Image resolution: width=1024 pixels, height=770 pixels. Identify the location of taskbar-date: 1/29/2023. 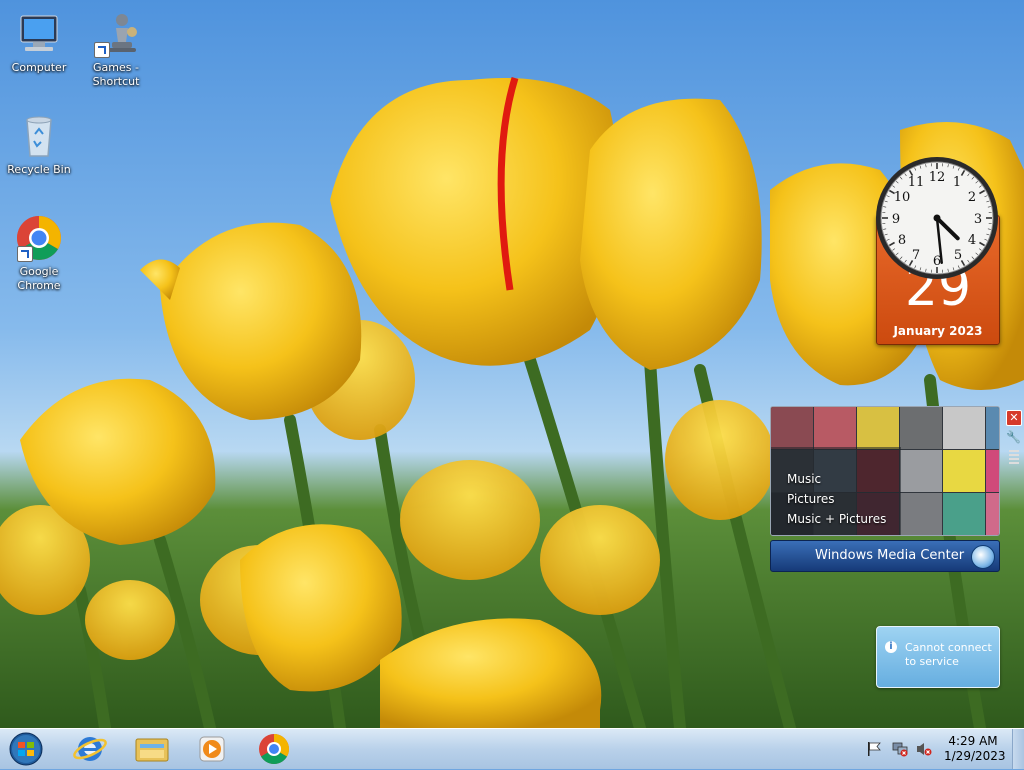
(973, 756).